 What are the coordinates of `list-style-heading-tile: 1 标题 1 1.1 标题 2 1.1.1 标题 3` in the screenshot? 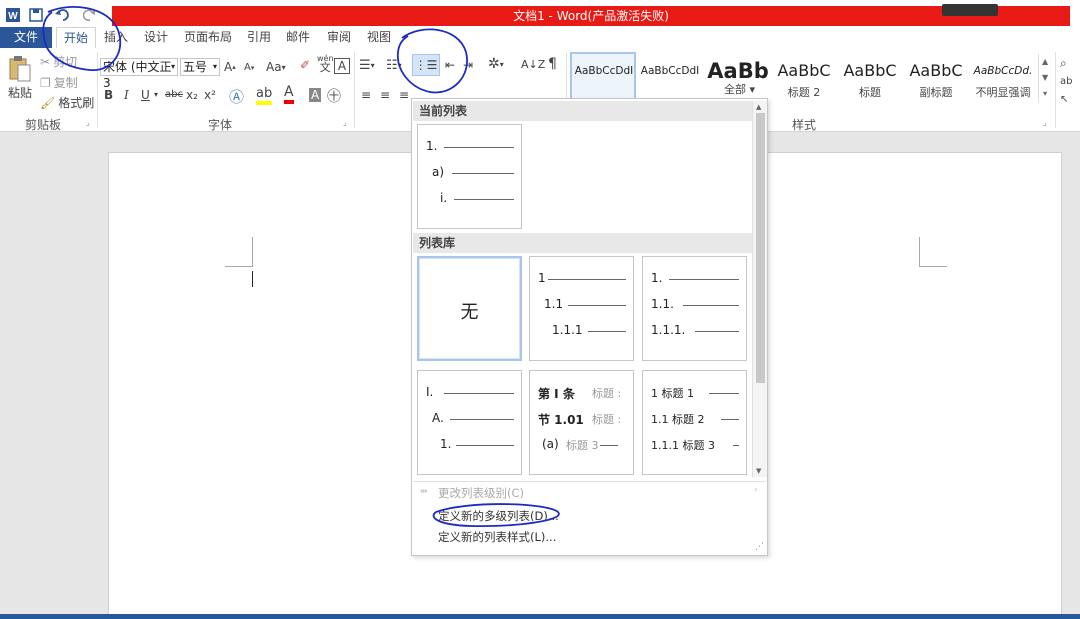 It's located at (694, 422).